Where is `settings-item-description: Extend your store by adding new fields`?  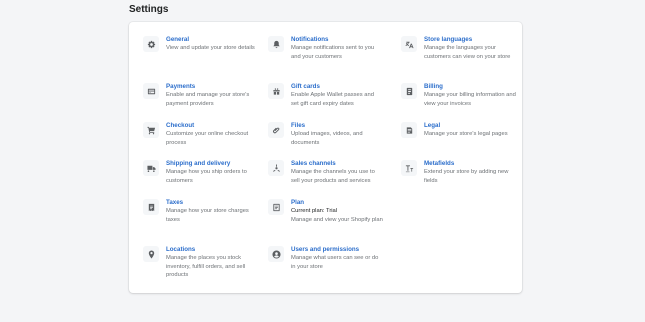 settings-item-description: Extend your store by adding new fields is located at coordinates (466, 176).